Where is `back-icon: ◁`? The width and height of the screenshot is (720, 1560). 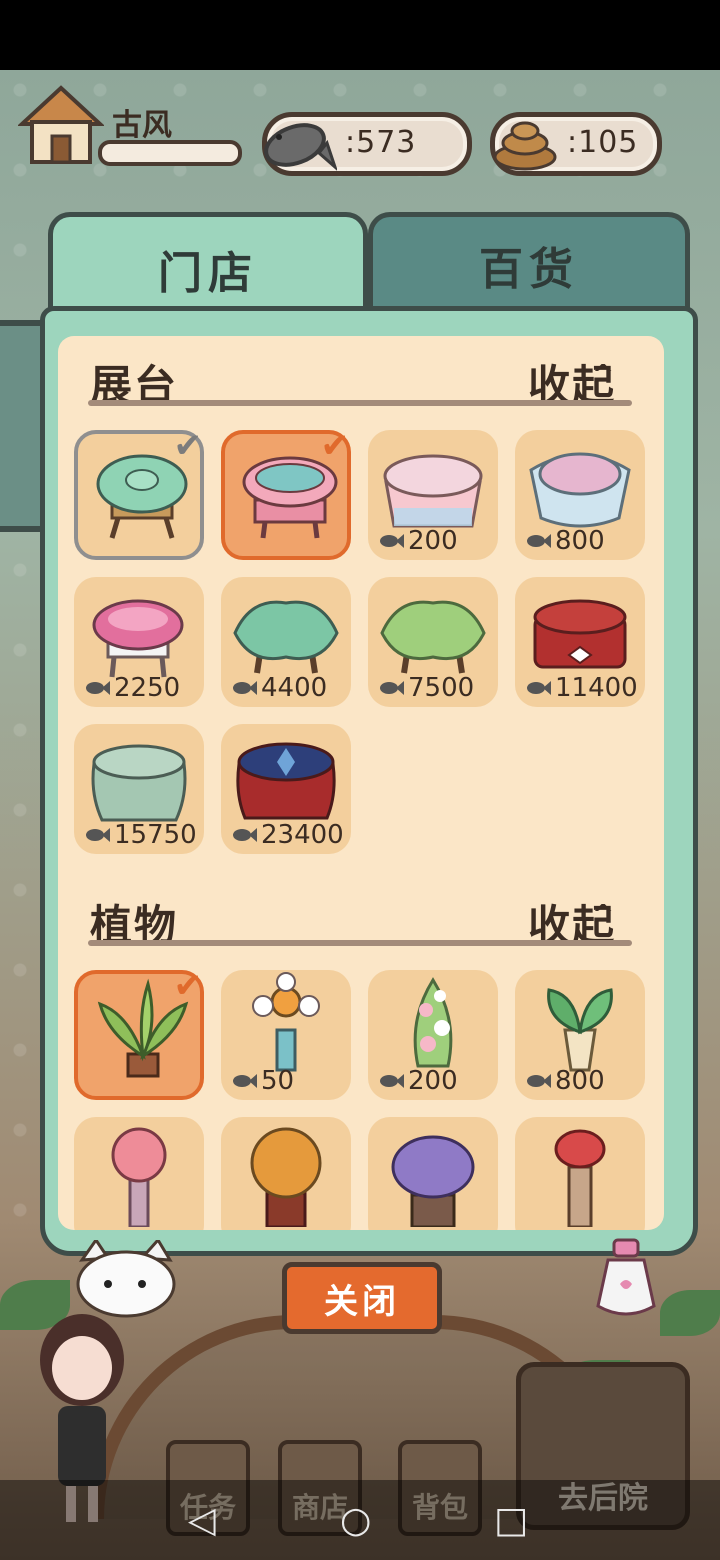
back-icon: ◁ is located at coordinates (202, 1520).